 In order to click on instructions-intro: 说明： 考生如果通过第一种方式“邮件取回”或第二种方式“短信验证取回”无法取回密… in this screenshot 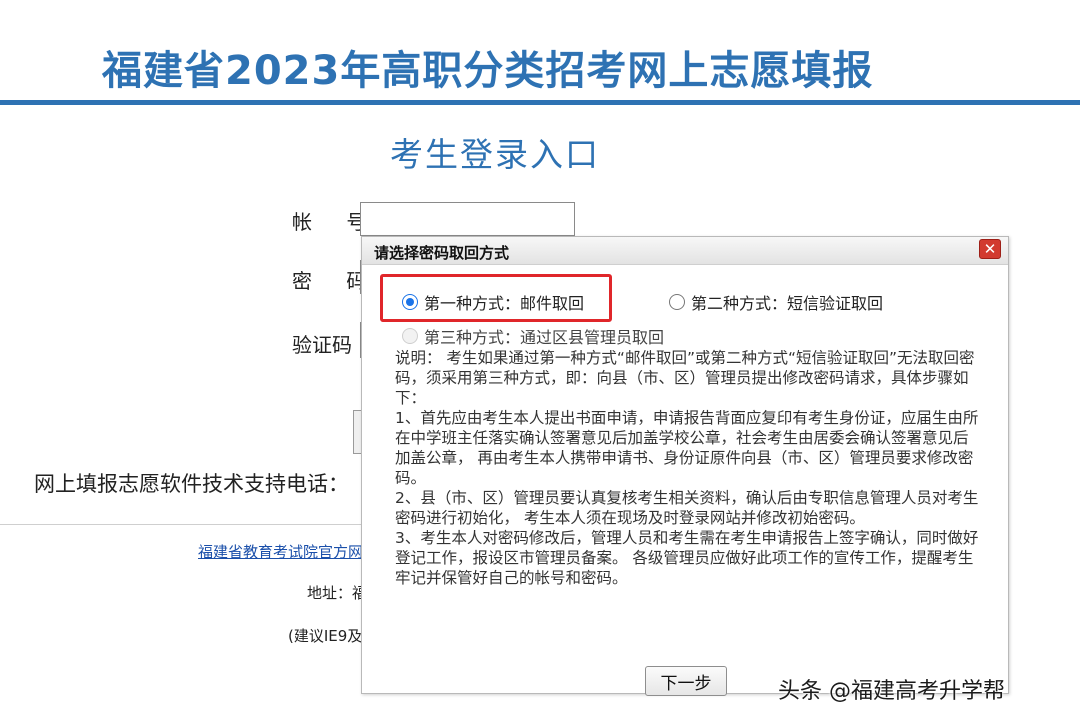, I will do `click(685, 378)`.